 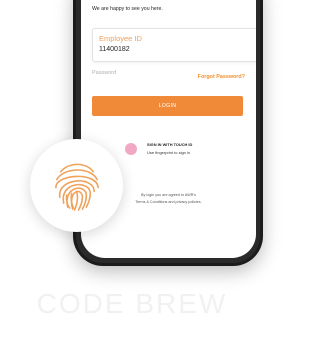 I want to click on fingerprint-badge, so click(x=76, y=185).